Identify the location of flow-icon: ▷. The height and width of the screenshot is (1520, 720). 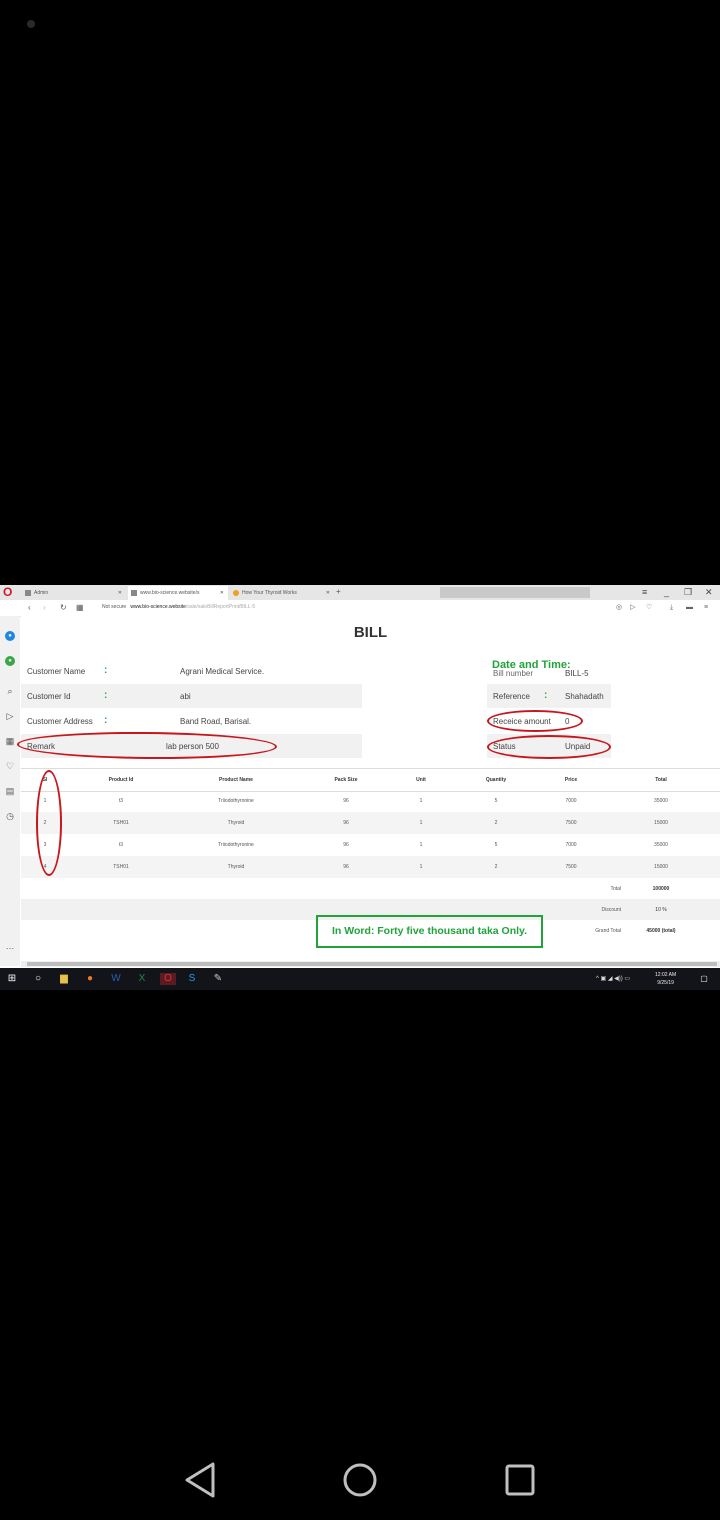
(10, 716).